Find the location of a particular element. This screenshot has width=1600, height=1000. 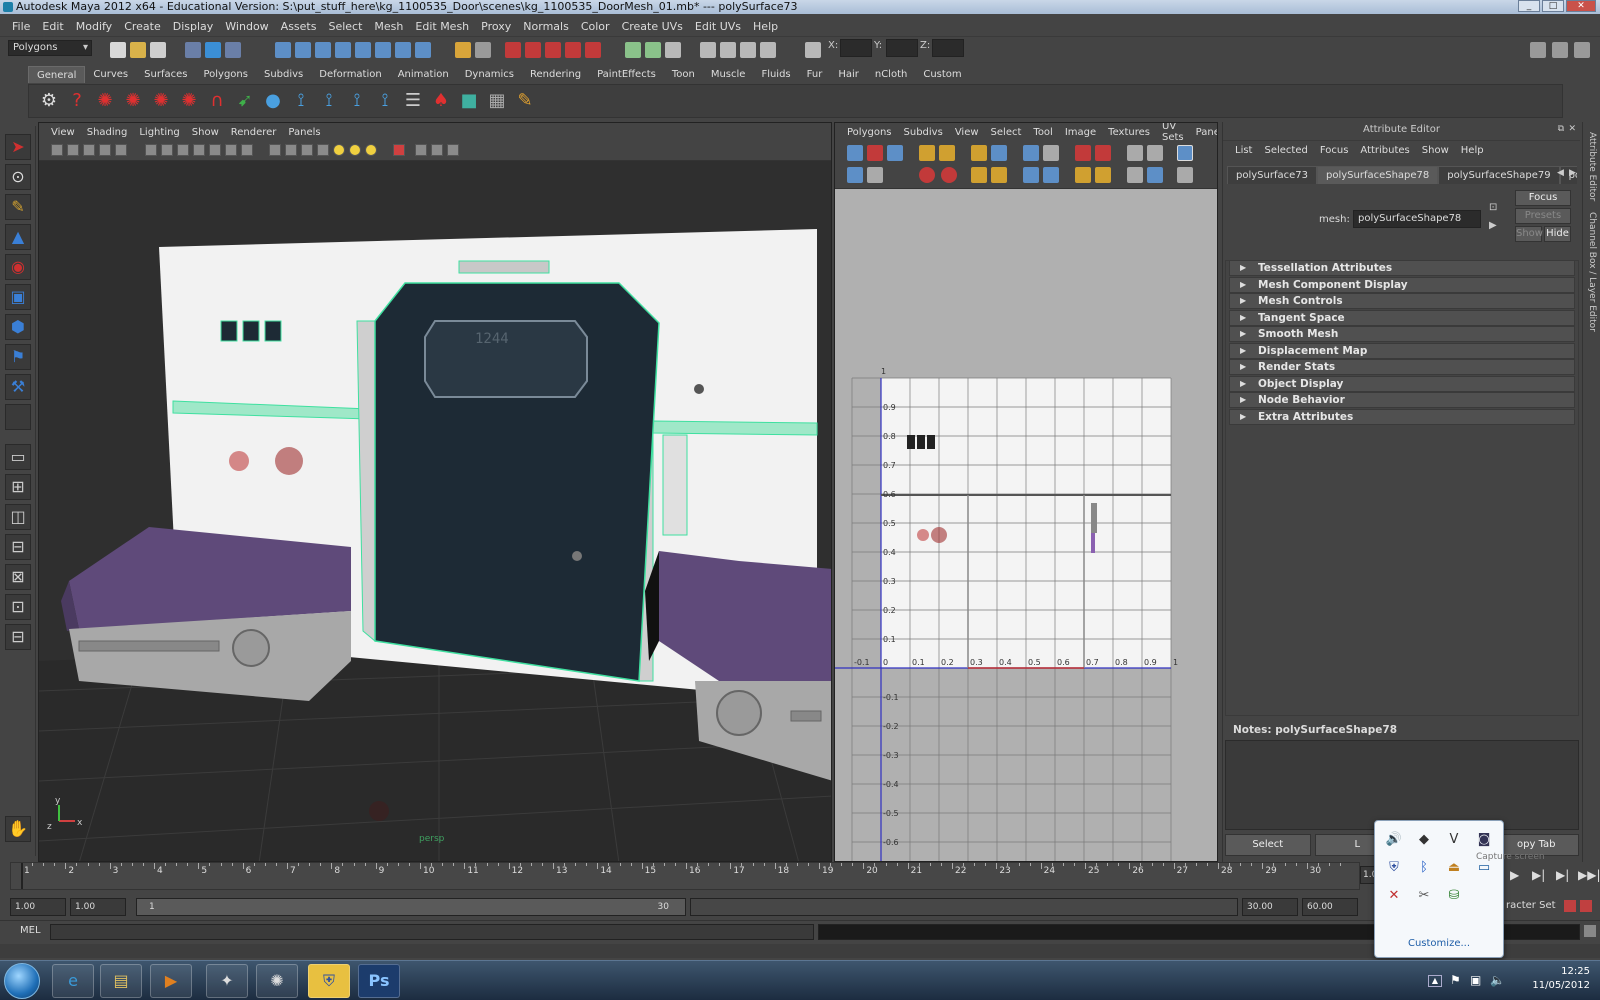

photoshop-taskbar-icon: Ps is located at coordinates (379, 981).